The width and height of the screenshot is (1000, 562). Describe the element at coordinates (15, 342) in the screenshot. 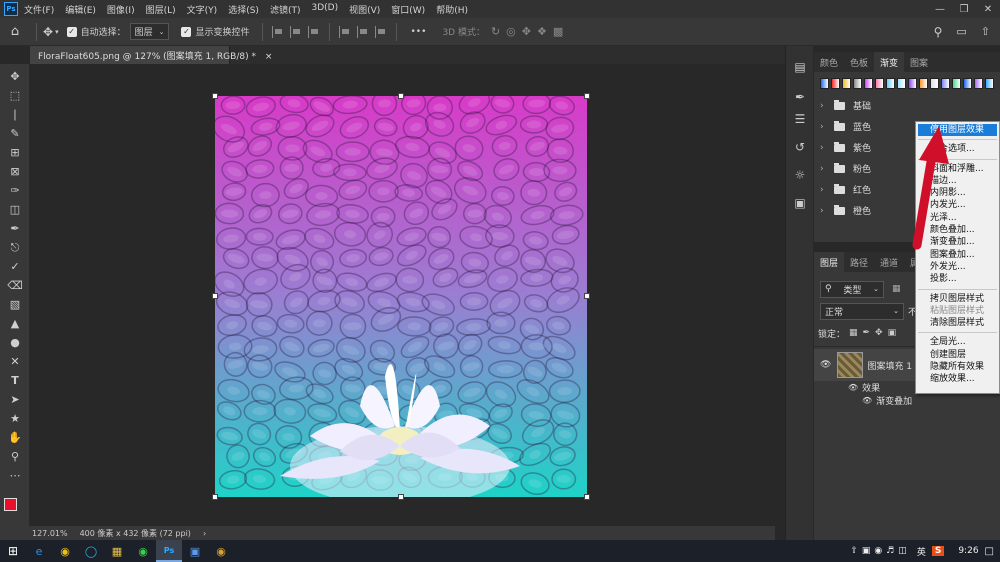

I see `dodge-tool-icon: ●` at that location.